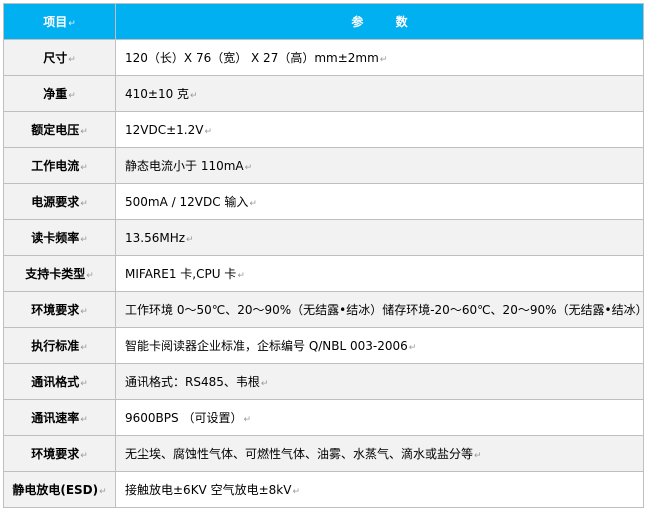 The image size is (647, 508). What do you see at coordinates (55, 346) in the screenshot?
I see `spec-name: 执行标准` at bounding box center [55, 346].